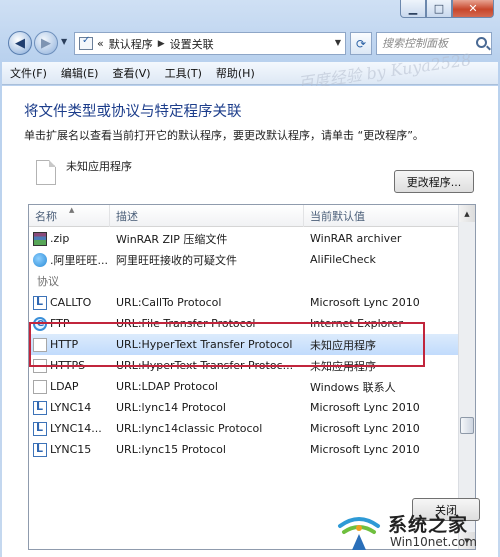 This screenshot has width=500, height=557. Describe the element at coordinates (359, 533) in the screenshot. I see `logo-mark-icon` at that location.